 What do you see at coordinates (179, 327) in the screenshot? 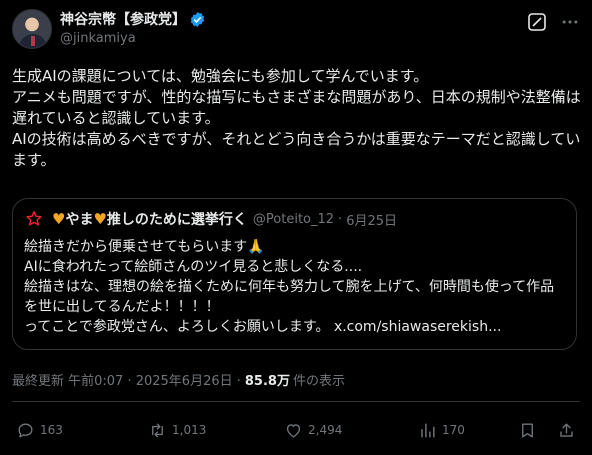
I see `quoted-line: ってことで参政党さん、よろしくお願いします。` at bounding box center [179, 327].